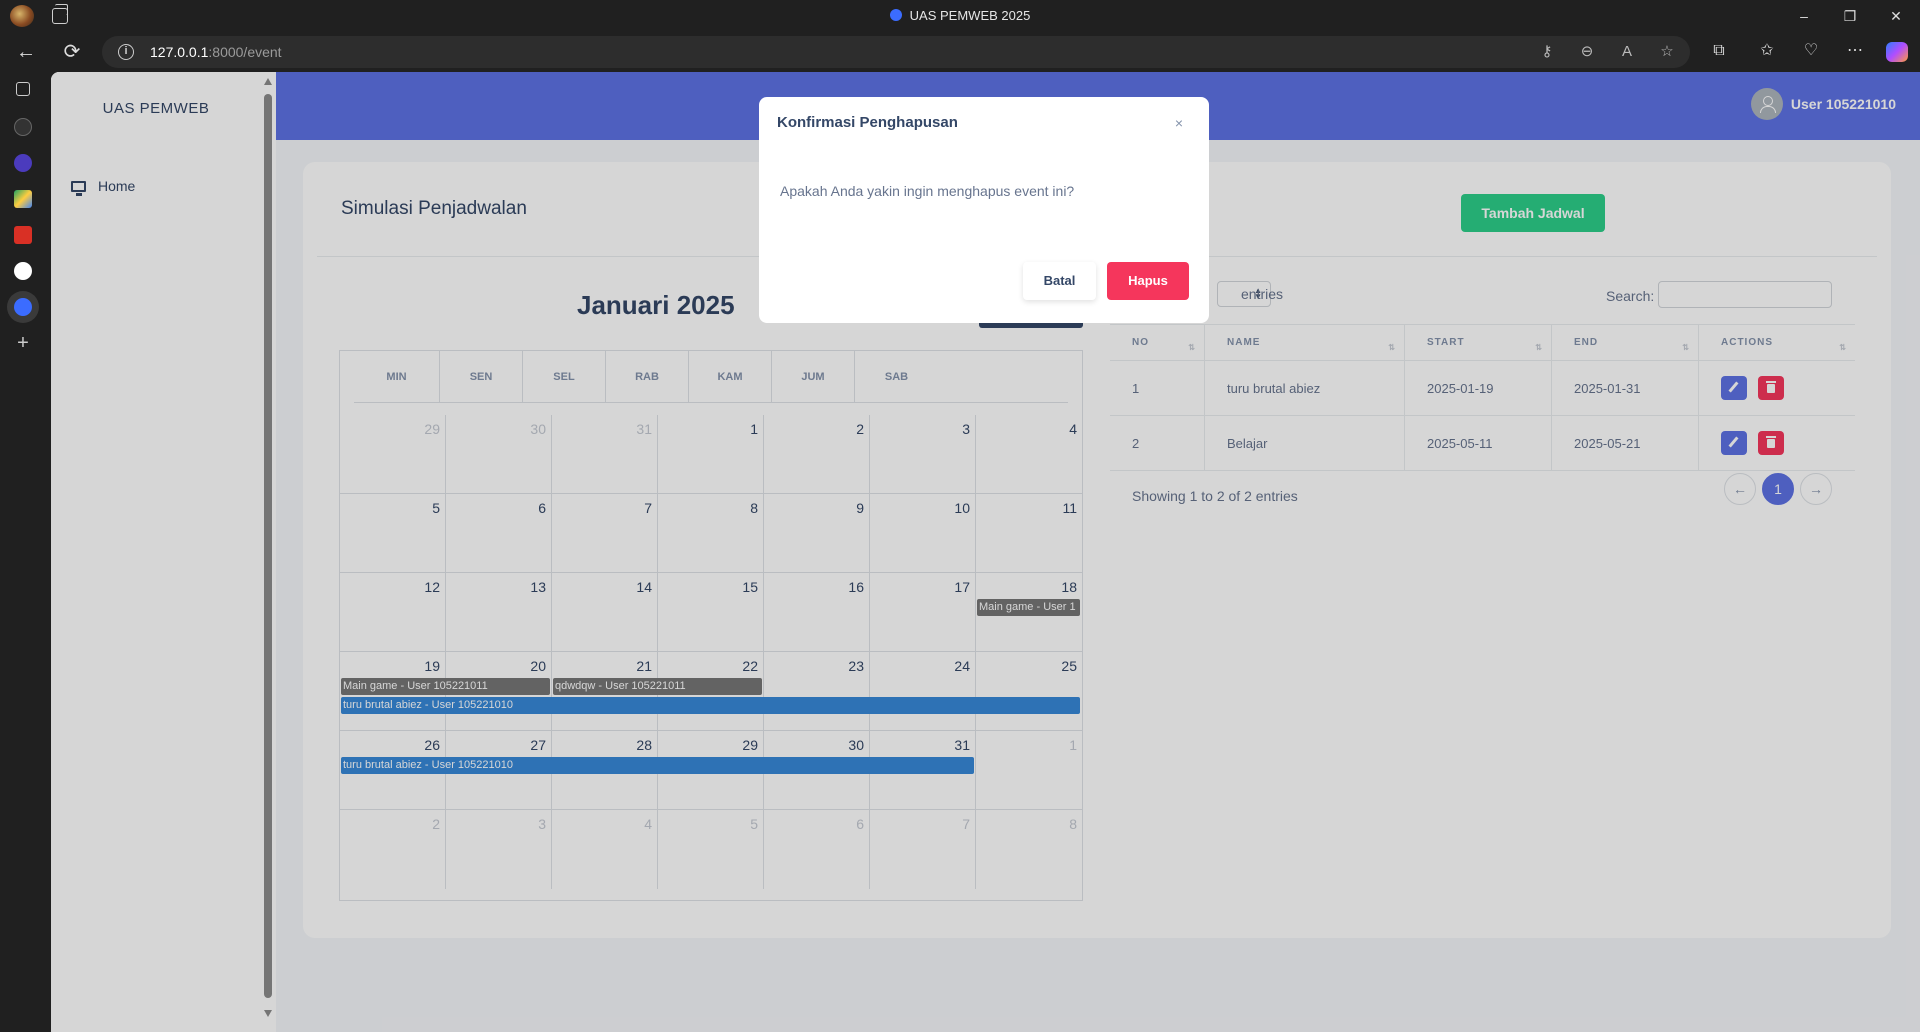 The width and height of the screenshot is (1920, 1032). What do you see at coordinates (245, 52) in the screenshot?
I see `url-path: :8000/event` at bounding box center [245, 52].